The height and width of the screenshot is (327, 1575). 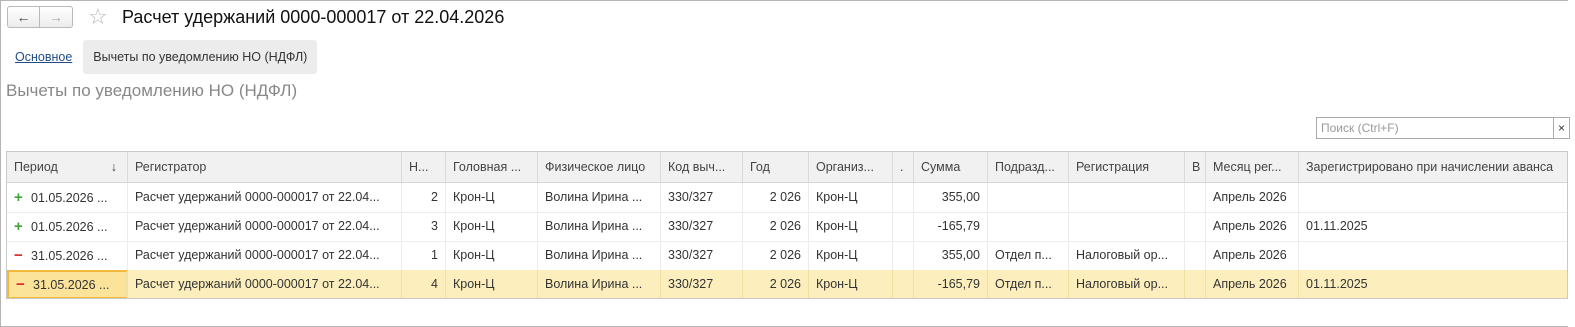 What do you see at coordinates (424, 226) in the screenshot?
I see `cell-number: 3` at bounding box center [424, 226].